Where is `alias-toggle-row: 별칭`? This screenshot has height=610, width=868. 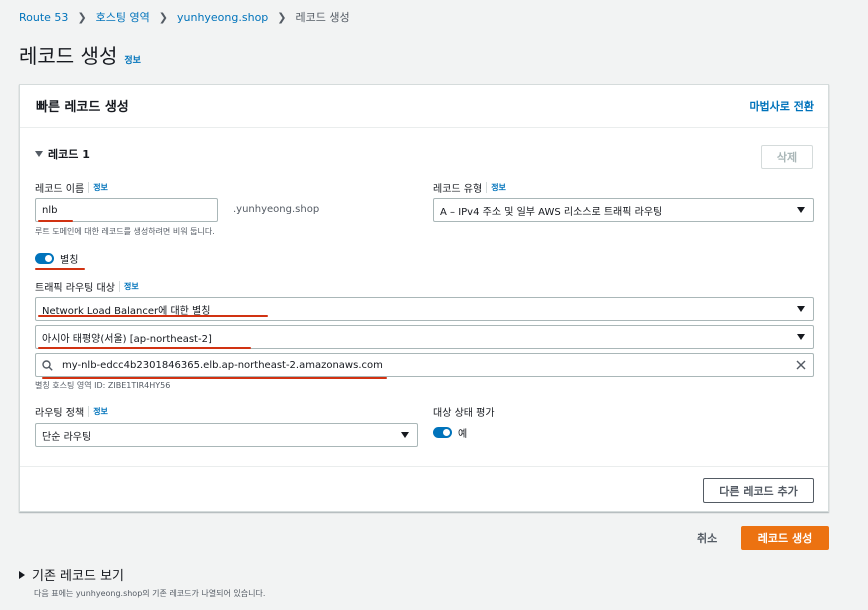
alias-toggle-row: 별칭 is located at coordinates (56, 258).